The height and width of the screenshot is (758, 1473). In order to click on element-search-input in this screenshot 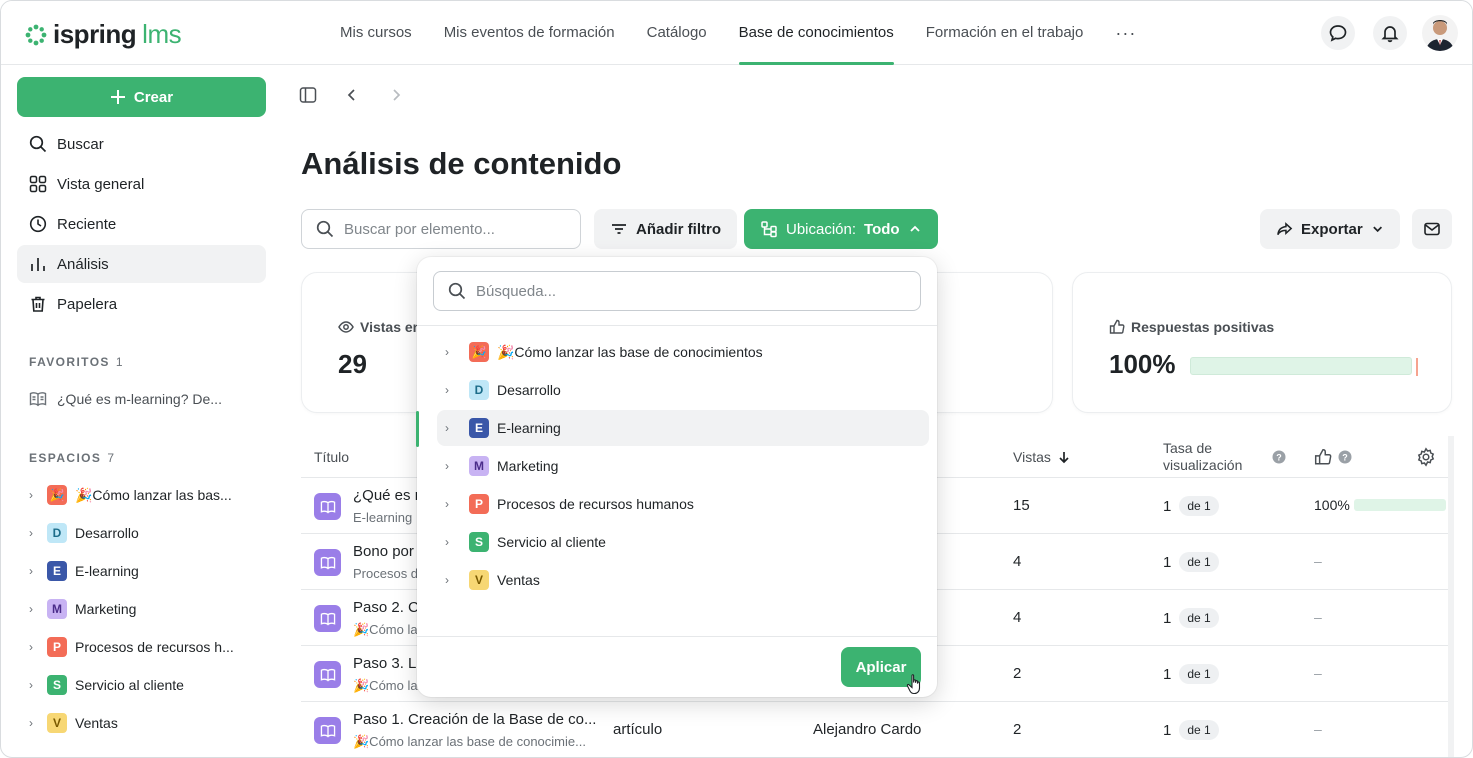, I will do `click(454, 229)`.